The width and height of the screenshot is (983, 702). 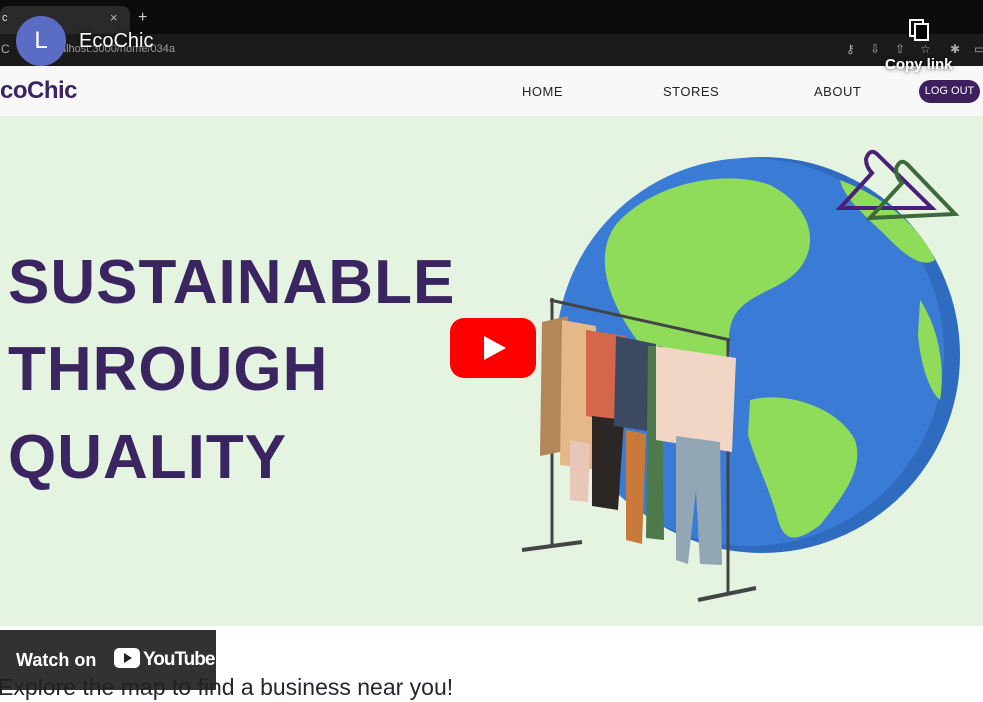 I want to click on sidebar-icon: ▭, so click(x=978, y=49).